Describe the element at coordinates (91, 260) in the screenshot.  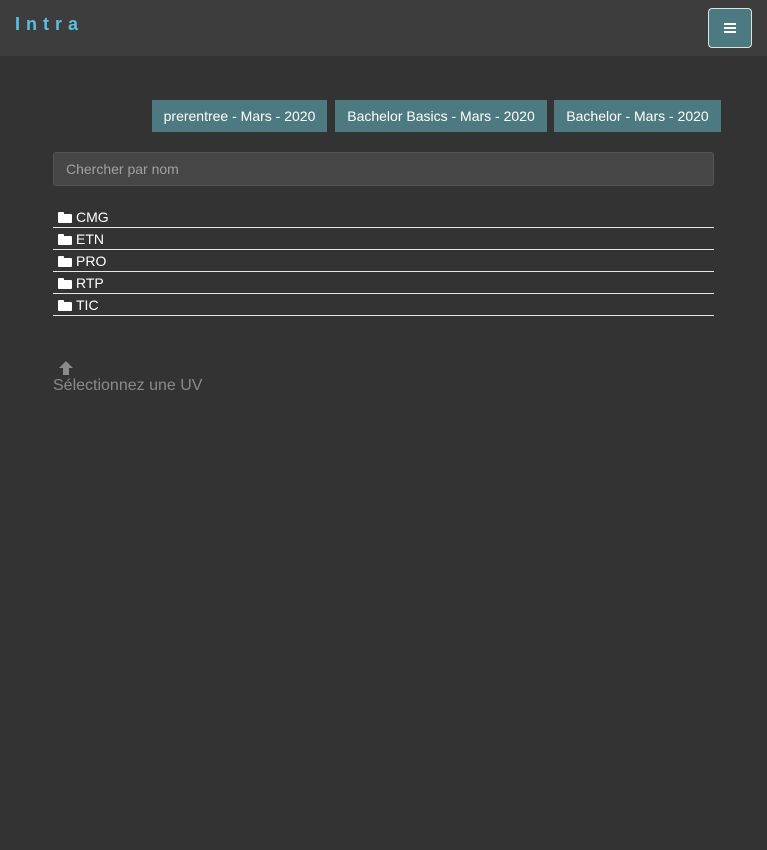
I see `folder-label: PRO` at that location.